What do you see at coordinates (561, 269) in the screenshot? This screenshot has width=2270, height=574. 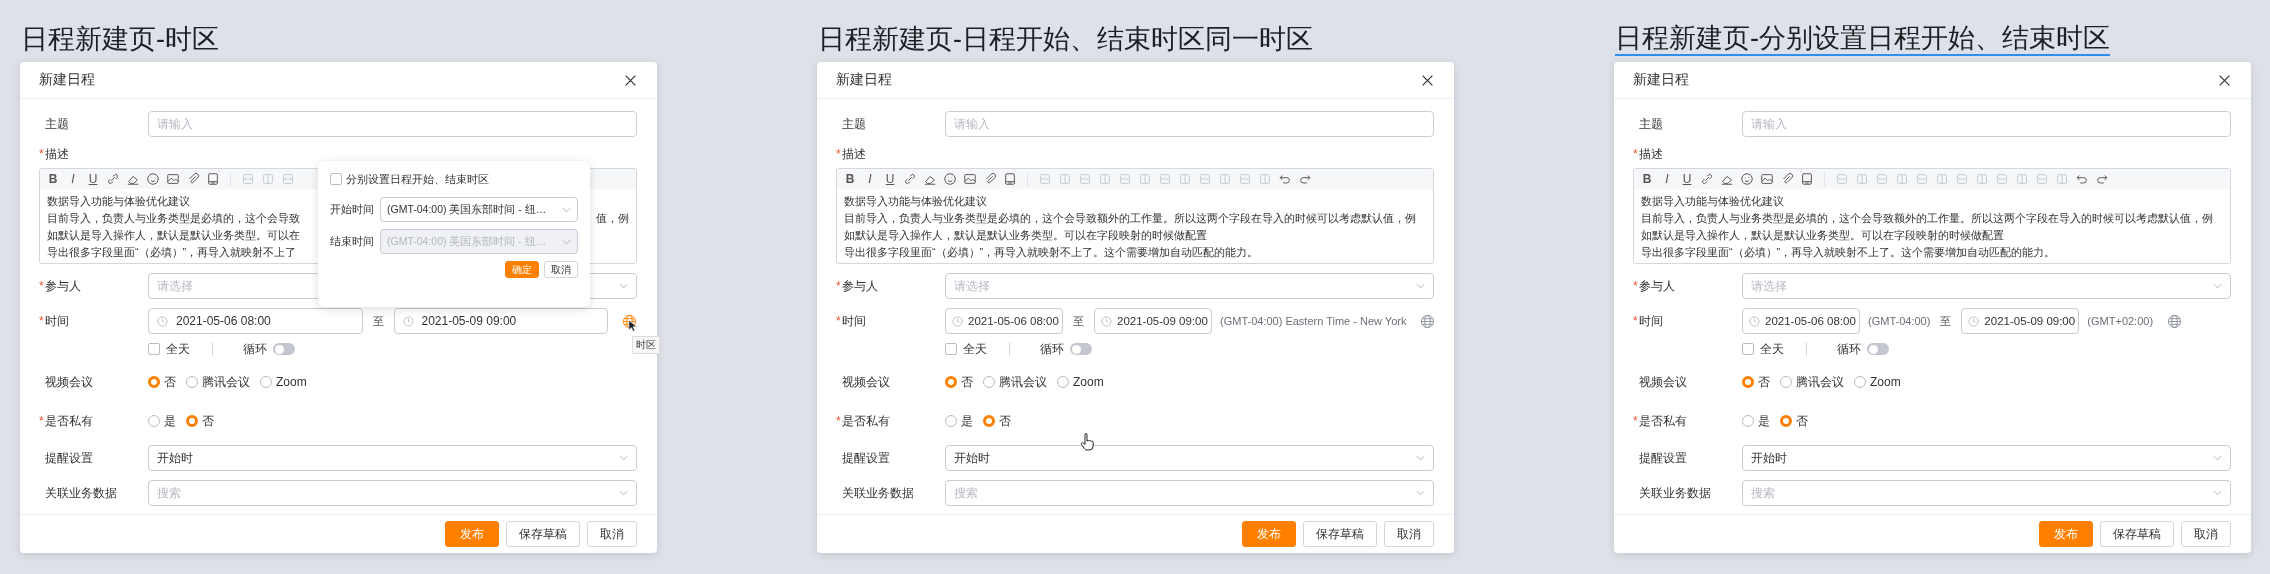 I see `popover-button: 取消` at bounding box center [561, 269].